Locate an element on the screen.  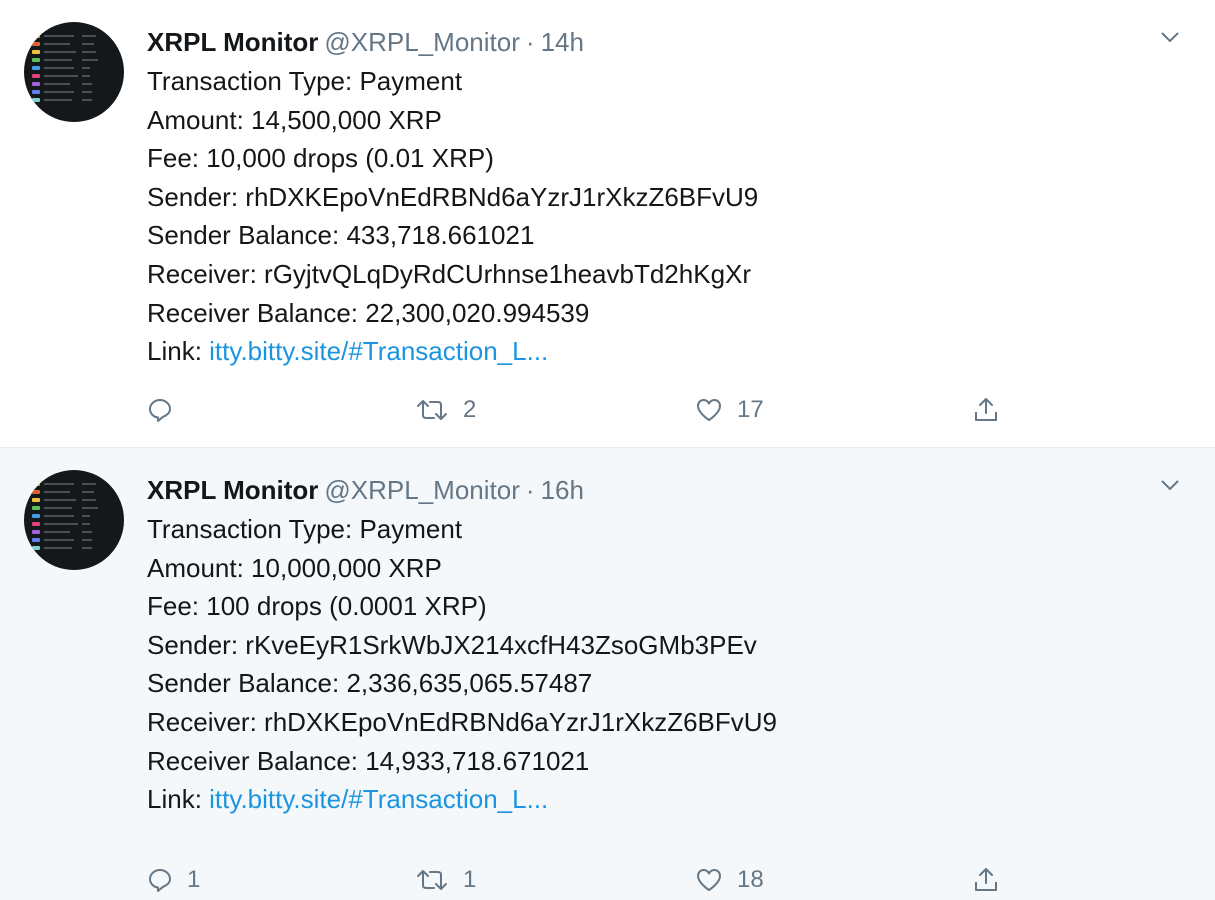
tweet-line: Receiver Balance: 14,933,718.671021 is located at coordinates (368, 760).